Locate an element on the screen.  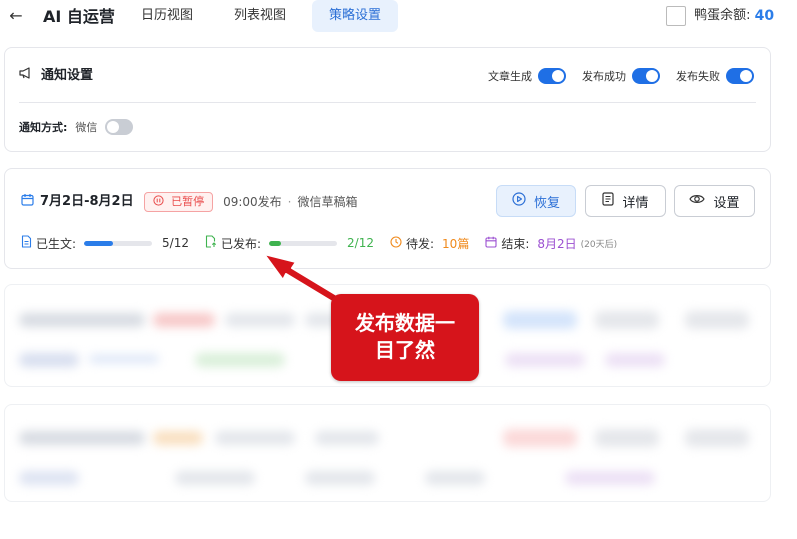
annotation-callout: 发布数据一 目了然 is located at coordinates (405, 337).